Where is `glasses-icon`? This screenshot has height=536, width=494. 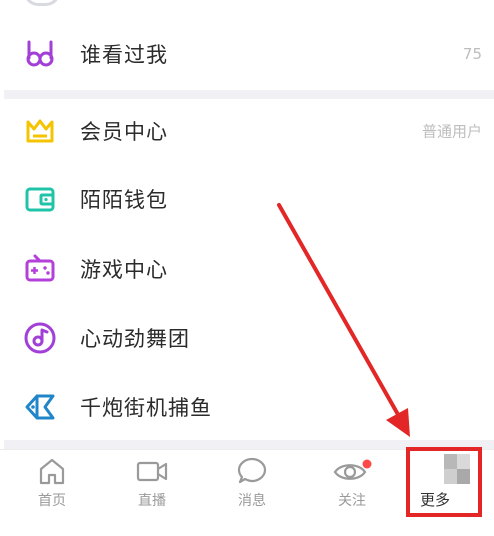
glasses-icon is located at coordinates (40, 54).